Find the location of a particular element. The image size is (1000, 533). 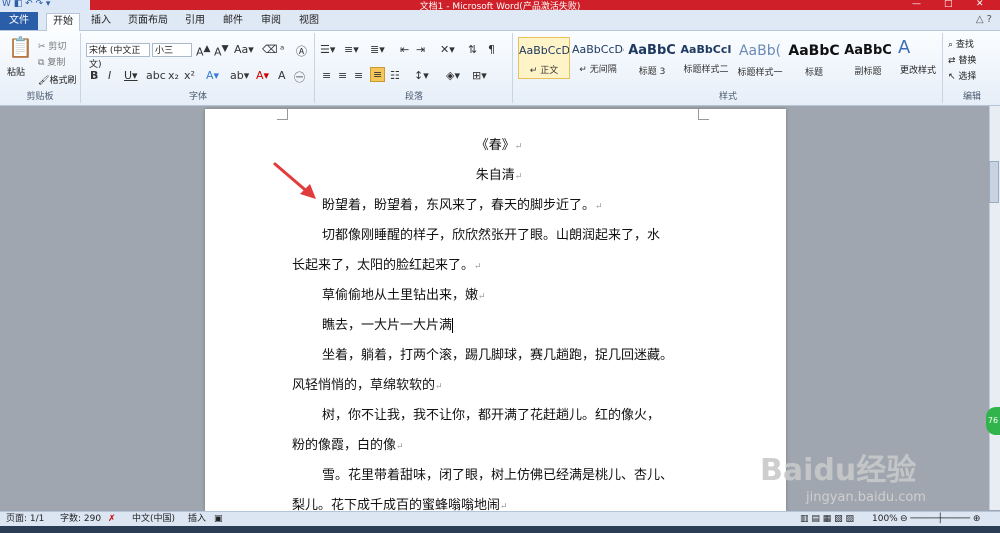

doc-title: 《春》↵ is located at coordinates (499, 145).